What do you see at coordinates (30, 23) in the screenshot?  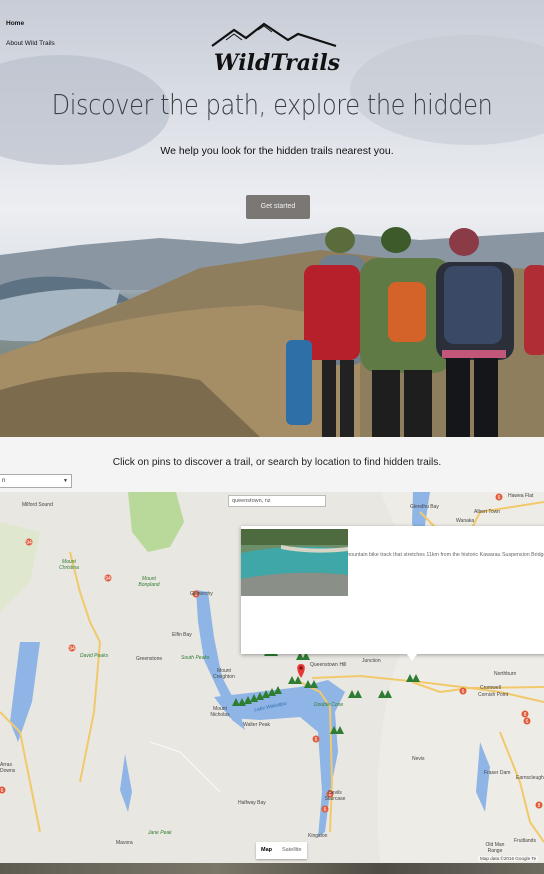 I see `nav-home-link: Home` at bounding box center [30, 23].